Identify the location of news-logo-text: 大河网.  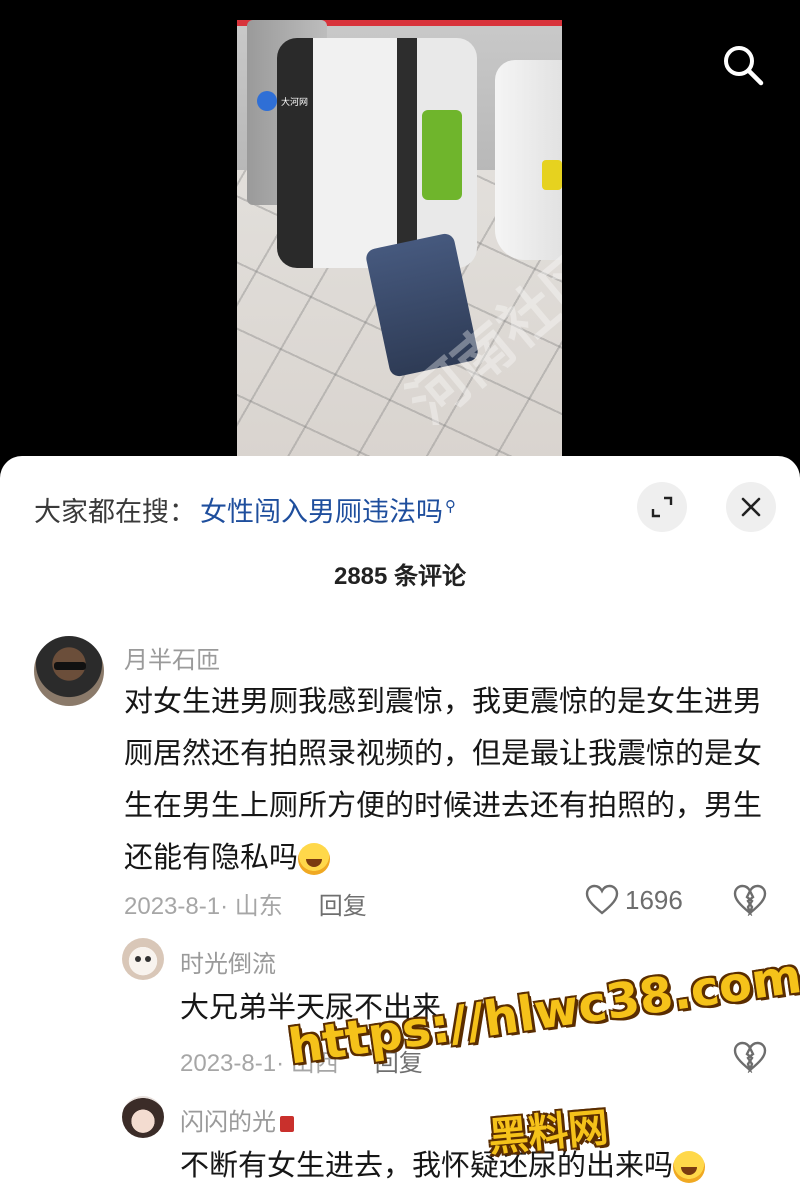
(295, 101).